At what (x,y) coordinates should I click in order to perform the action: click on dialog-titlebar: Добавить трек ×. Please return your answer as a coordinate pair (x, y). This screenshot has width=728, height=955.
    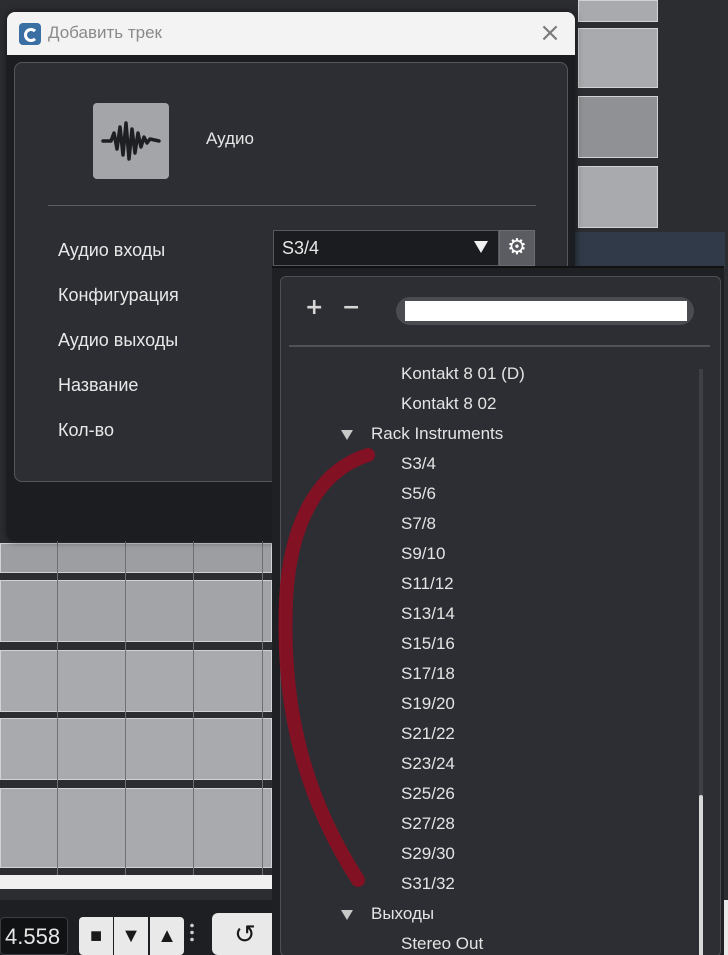
    Looking at the image, I should click on (291, 33).